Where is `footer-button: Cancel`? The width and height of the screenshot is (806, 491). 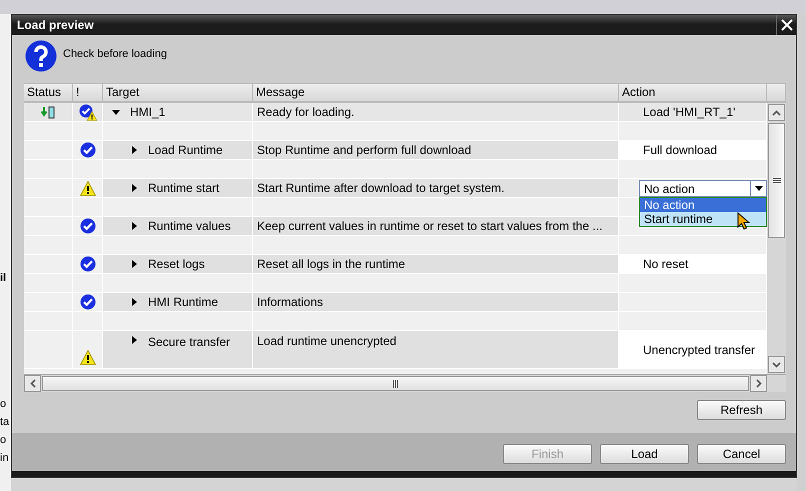 footer-button: Cancel is located at coordinates (741, 454).